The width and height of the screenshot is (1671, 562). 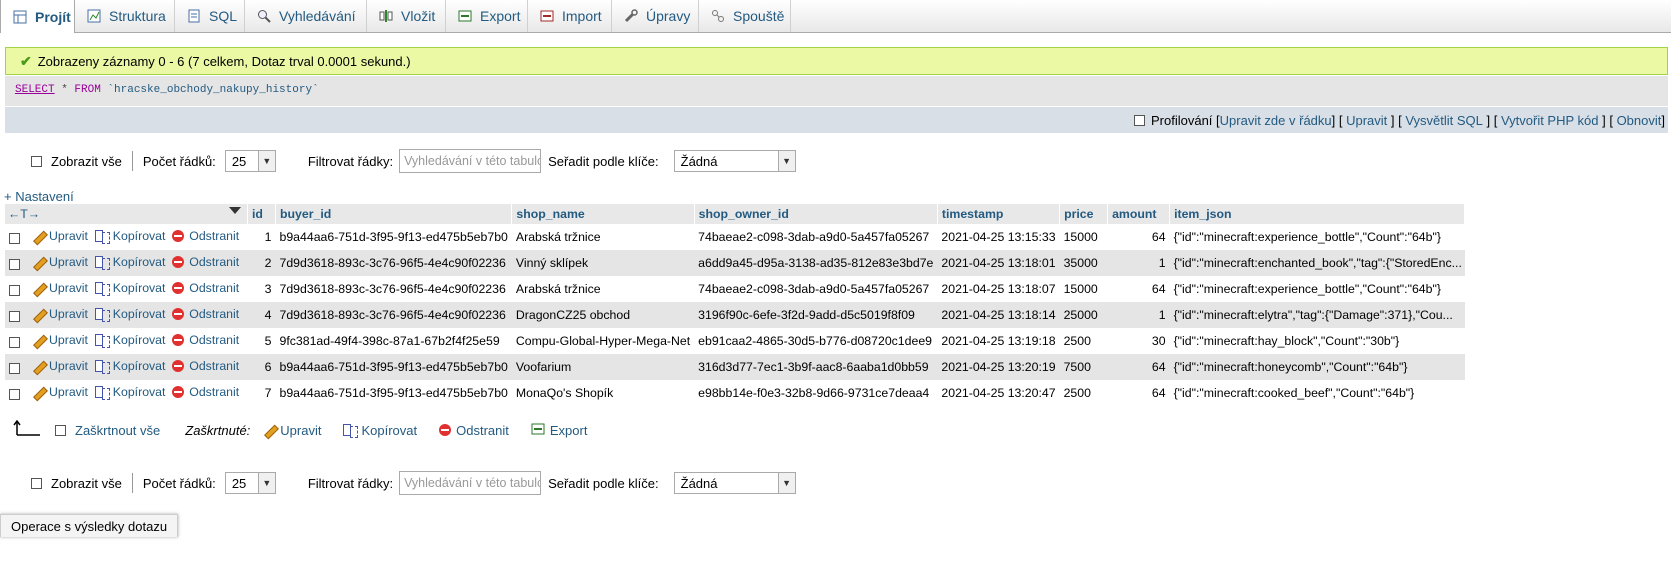 I want to click on tab-import: Import, so click(x=570, y=16).